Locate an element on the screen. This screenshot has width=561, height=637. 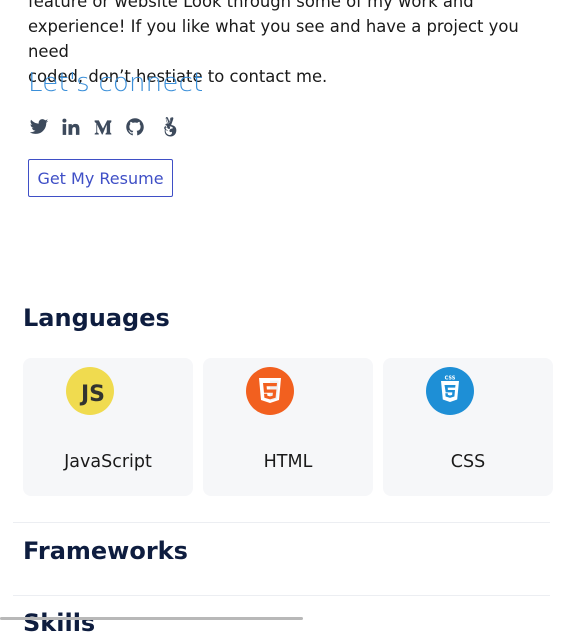
linkedin-icon is located at coordinates (71, 127).